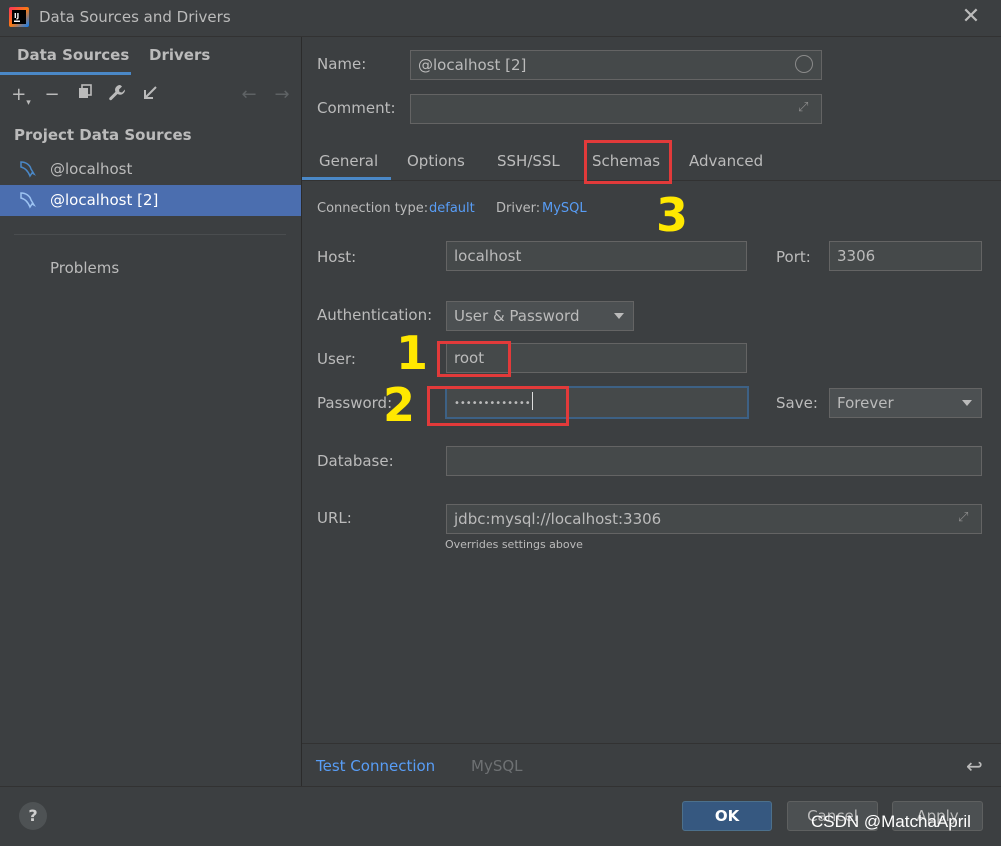 Image resolution: width=1001 pixels, height=846 pixels. I want to click on active-tab-indicator, so click(65, 73).